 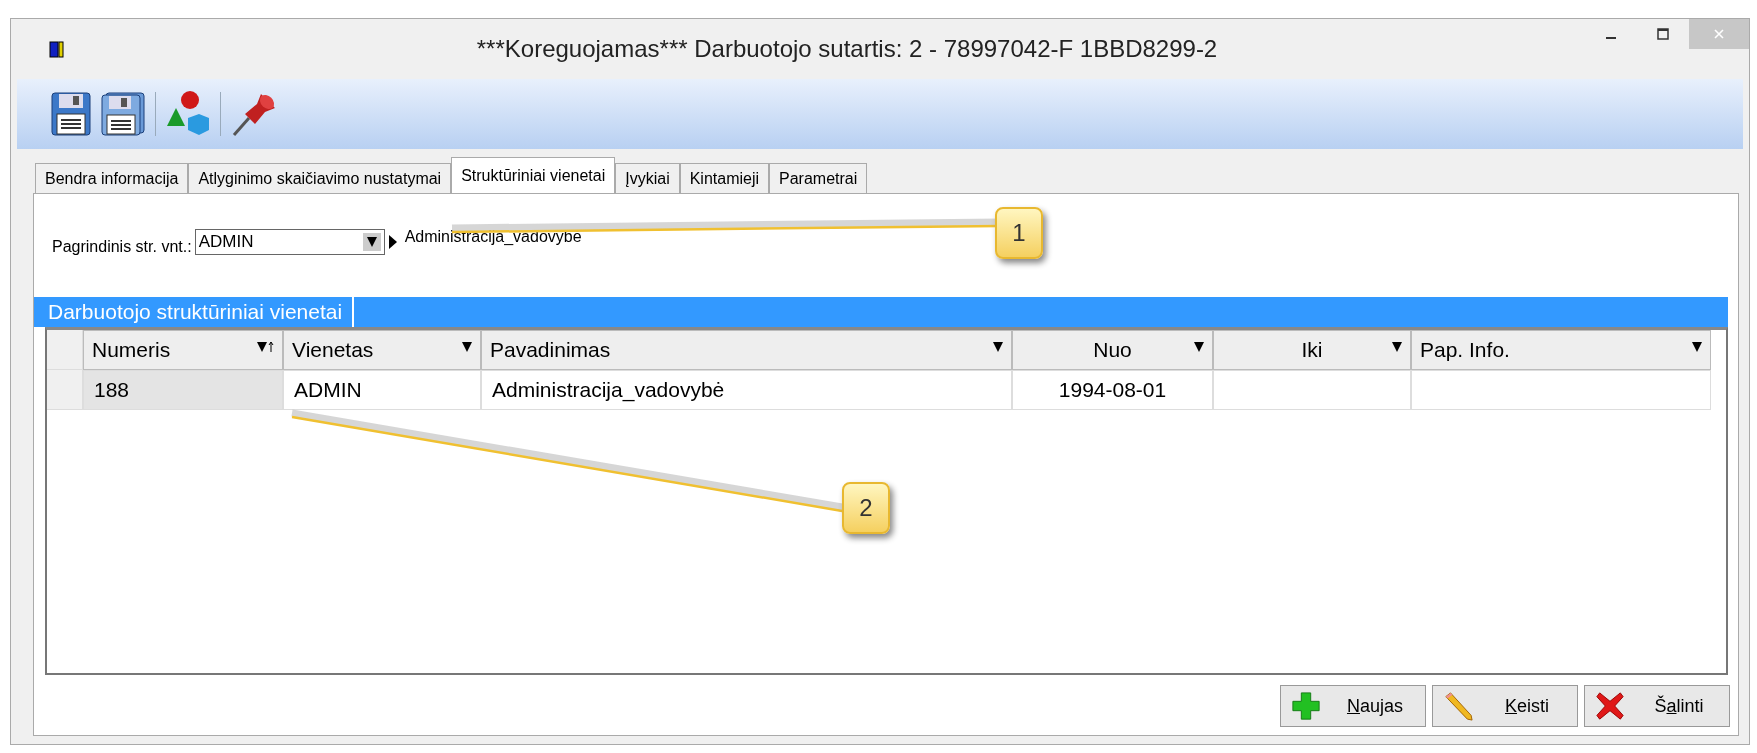 I want to click on delete-button: Šalinti, so click(x=1657, y=706).